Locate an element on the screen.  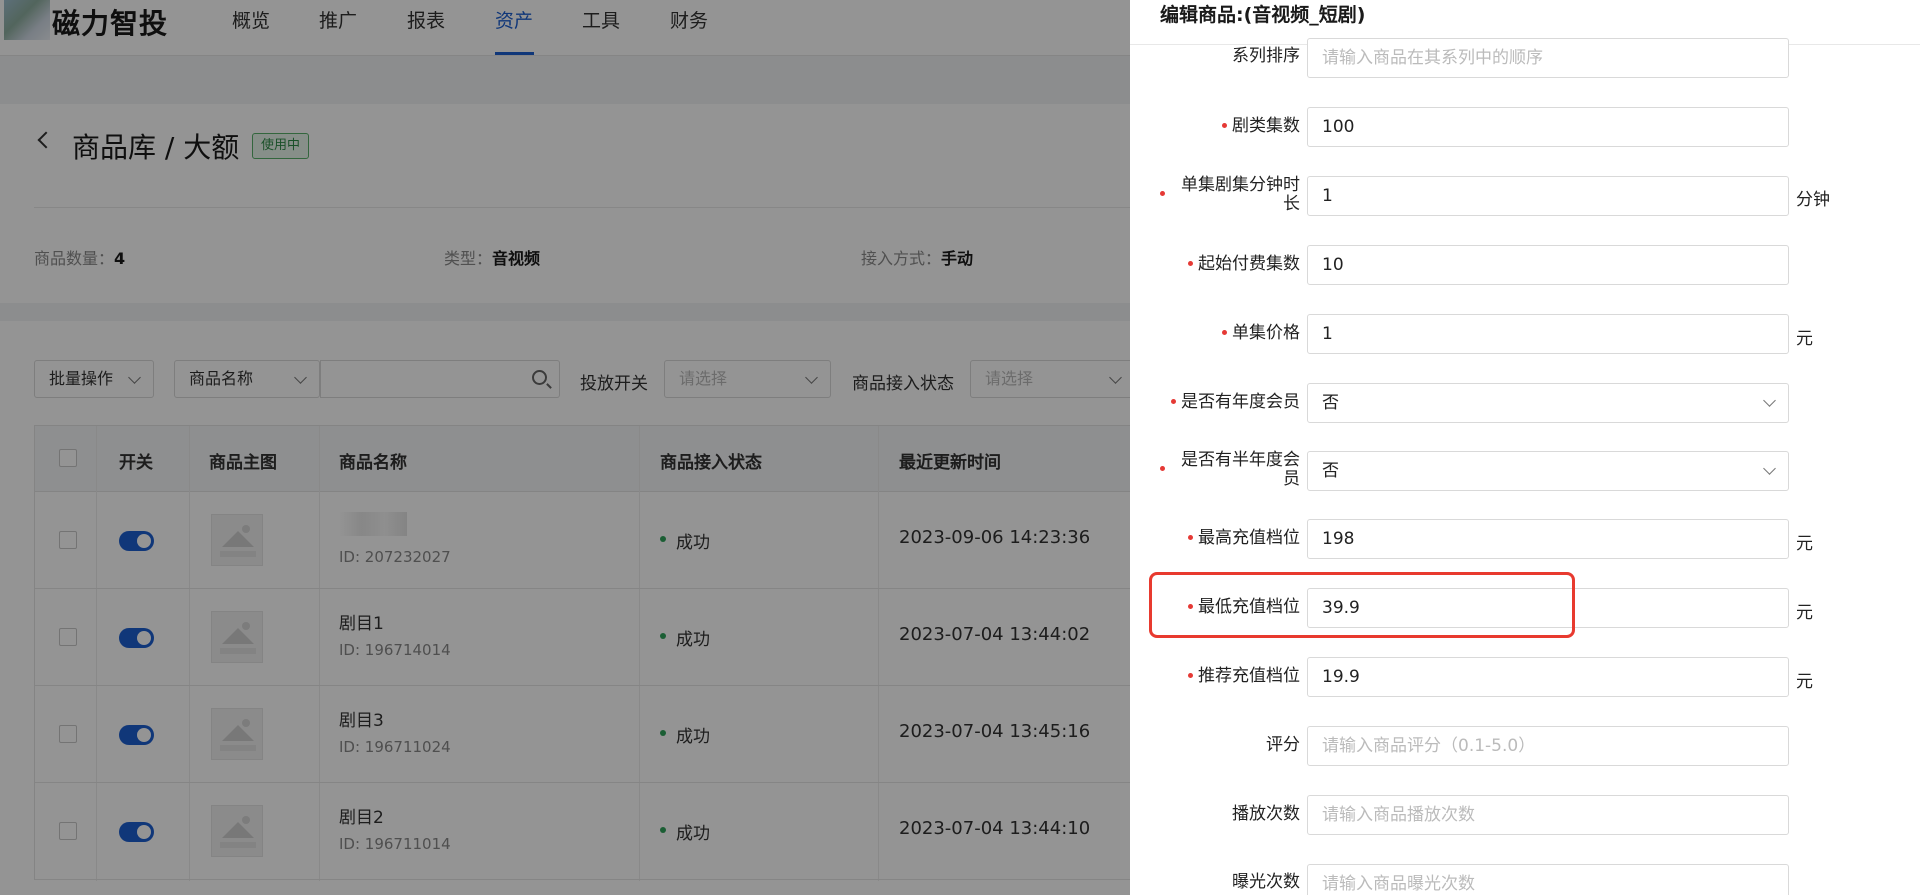
field-label-half-year-member: 是否有半年度会员 is located at coordinates (1230, 470).